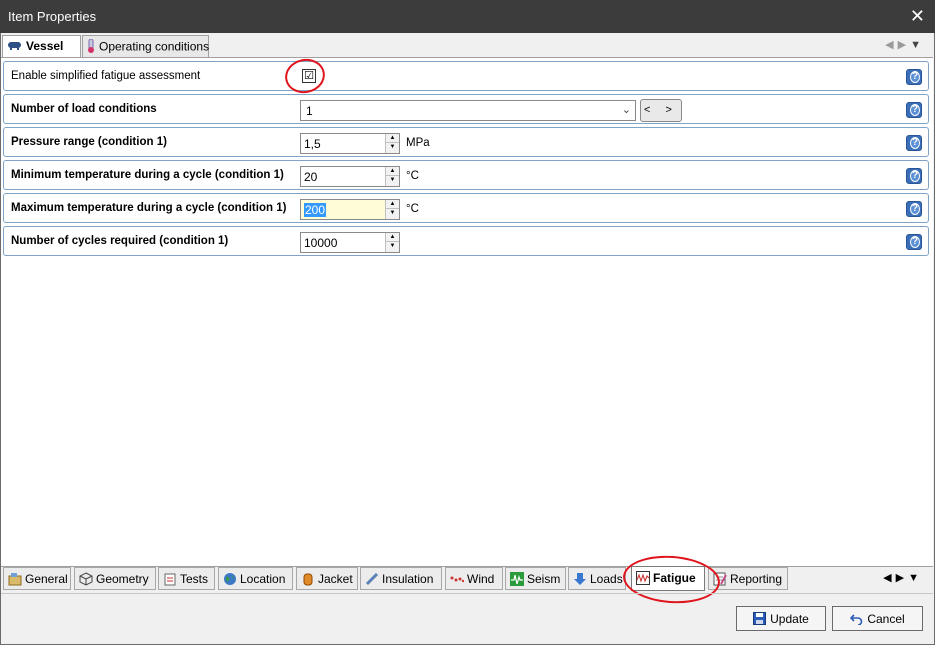 The width and height of the screenshot is (935, 645). Describe the element at coordinates (789, 619) in the screenshot. I see `update-label: Update` at that location.